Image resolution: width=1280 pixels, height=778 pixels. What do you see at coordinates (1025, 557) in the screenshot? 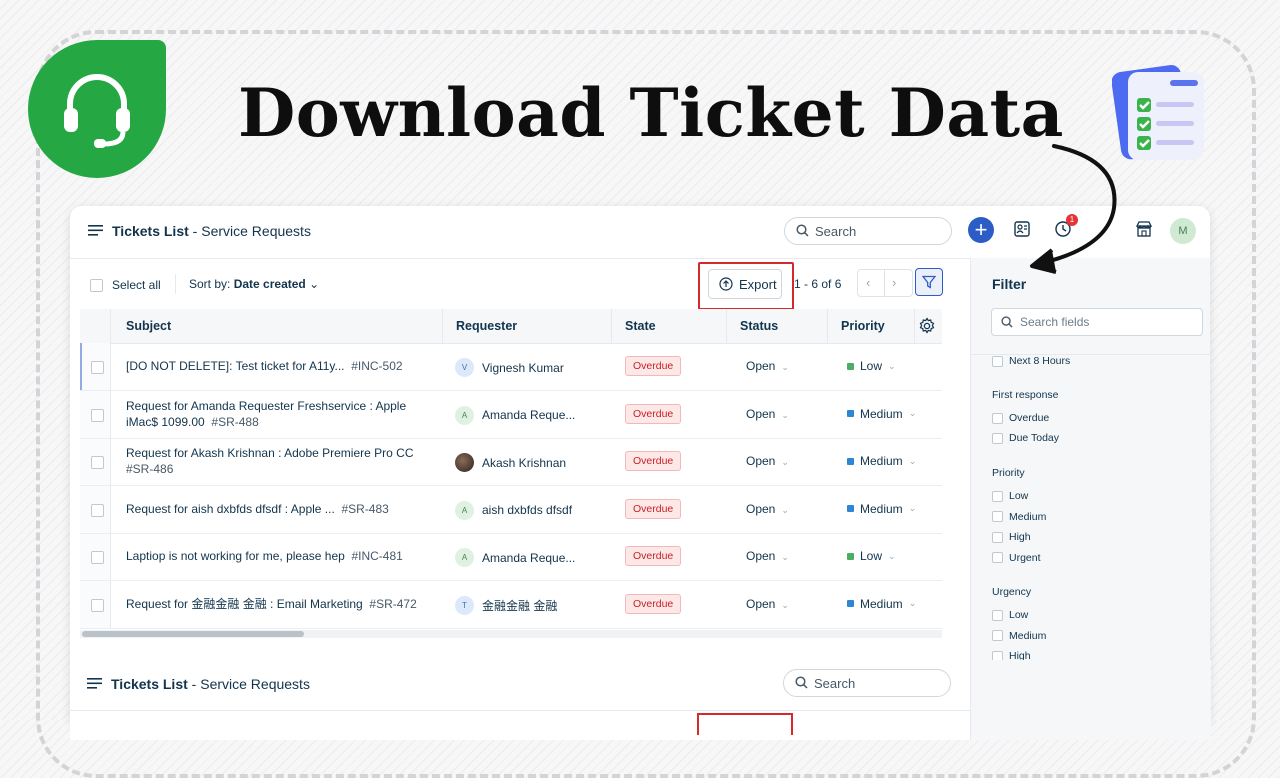
I see `filter-option-label: Urgent` at bounding box center [1025, 557].